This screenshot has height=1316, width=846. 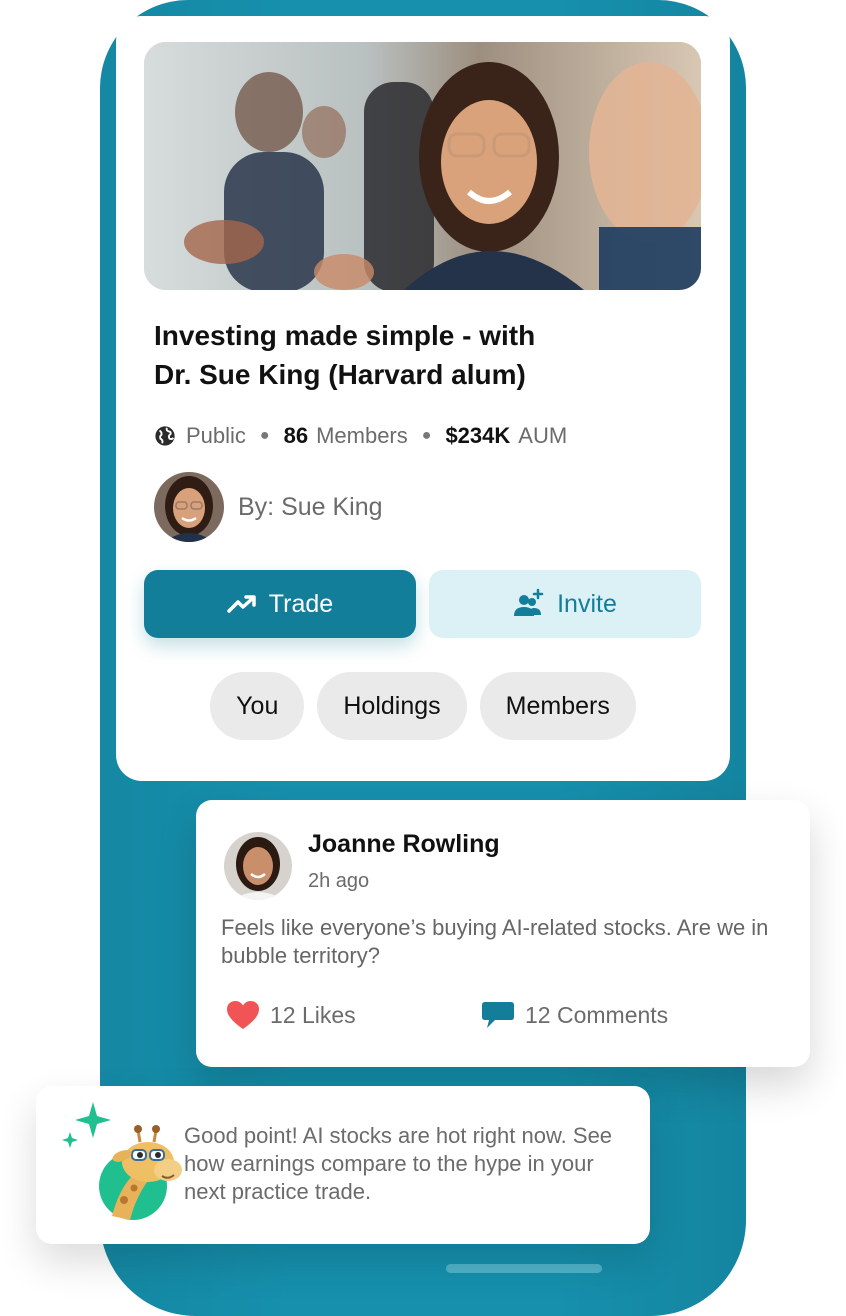 I want to click on author-avatar, so click(x=189, y=507).